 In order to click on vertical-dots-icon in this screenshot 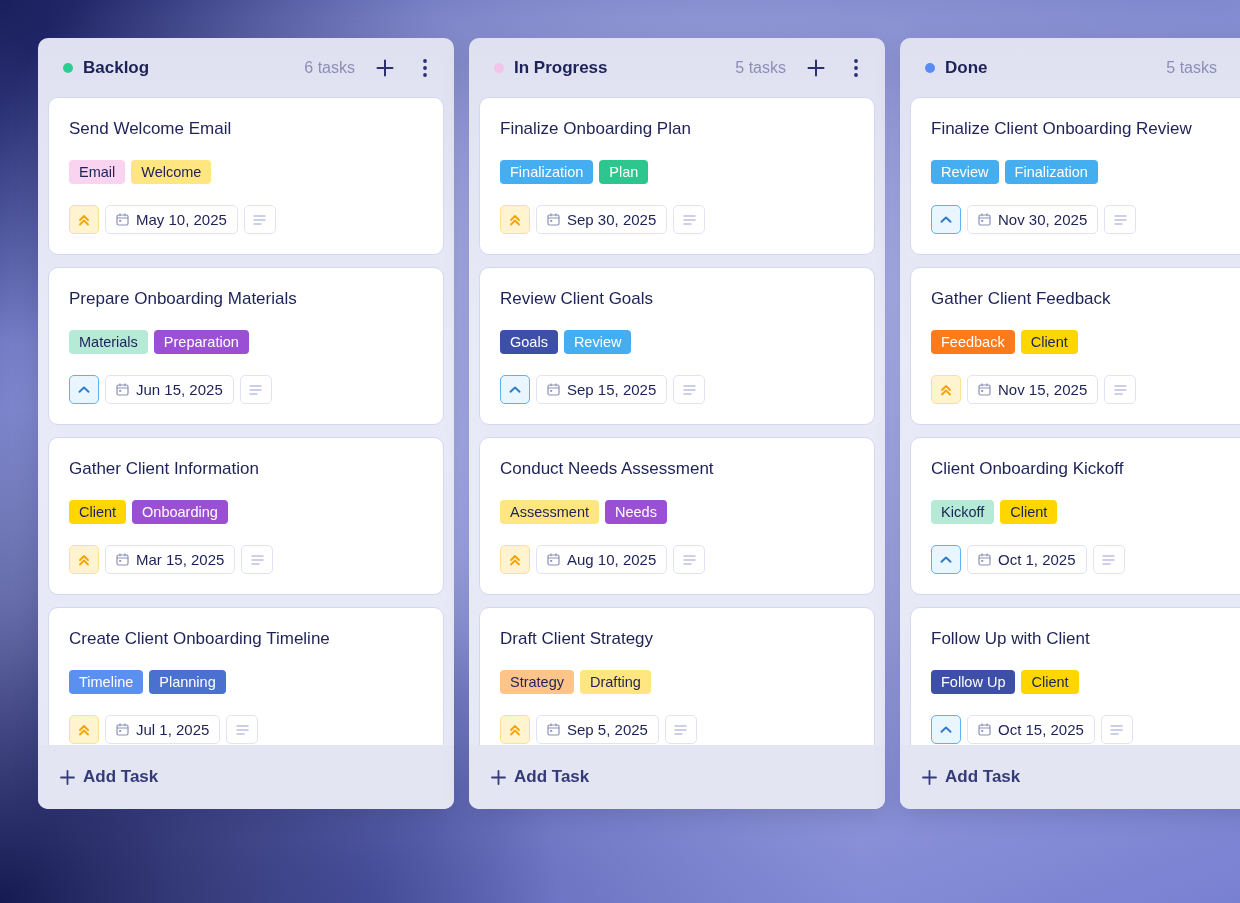, I will do `click(856, 67)`.